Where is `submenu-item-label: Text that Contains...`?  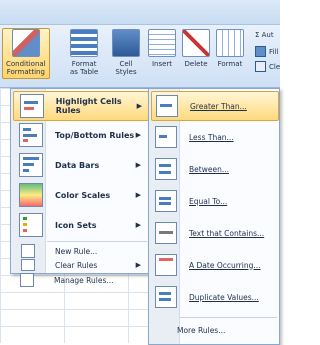 submenu-item-label: Text that Contains... is located at coordinates (227, 233).